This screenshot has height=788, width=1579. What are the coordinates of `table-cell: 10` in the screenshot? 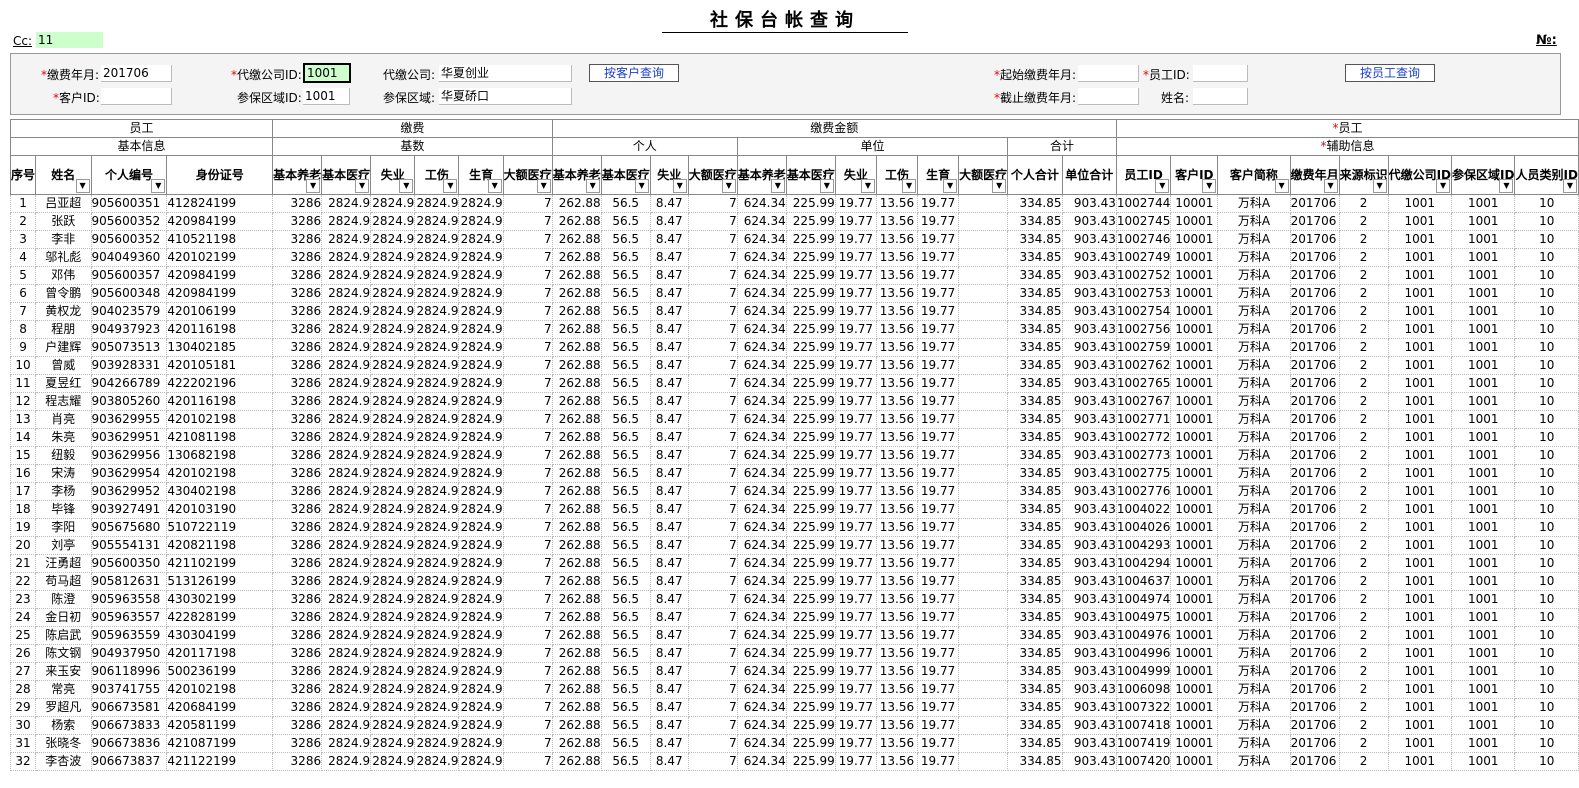 It's located at (1546, 401).